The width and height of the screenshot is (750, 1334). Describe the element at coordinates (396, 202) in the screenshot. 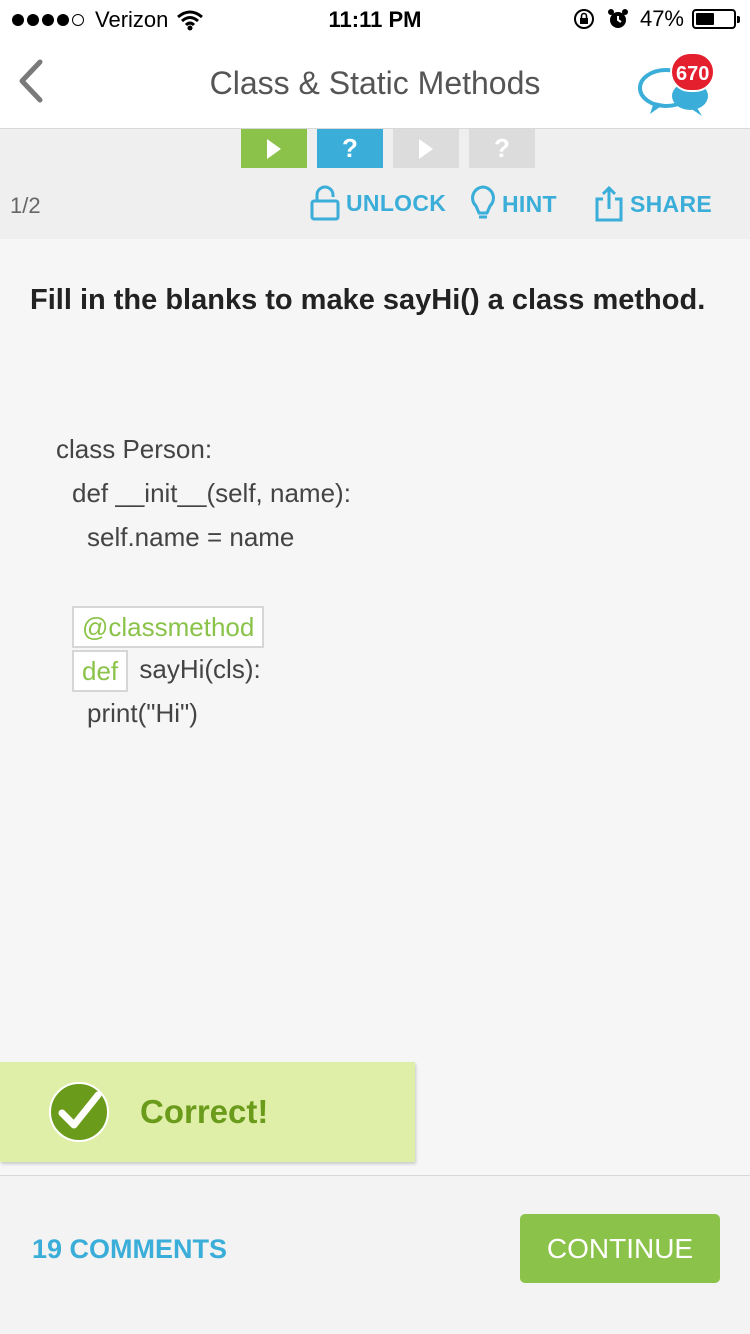

I see `unlock-label: UNLOCK` at that location.